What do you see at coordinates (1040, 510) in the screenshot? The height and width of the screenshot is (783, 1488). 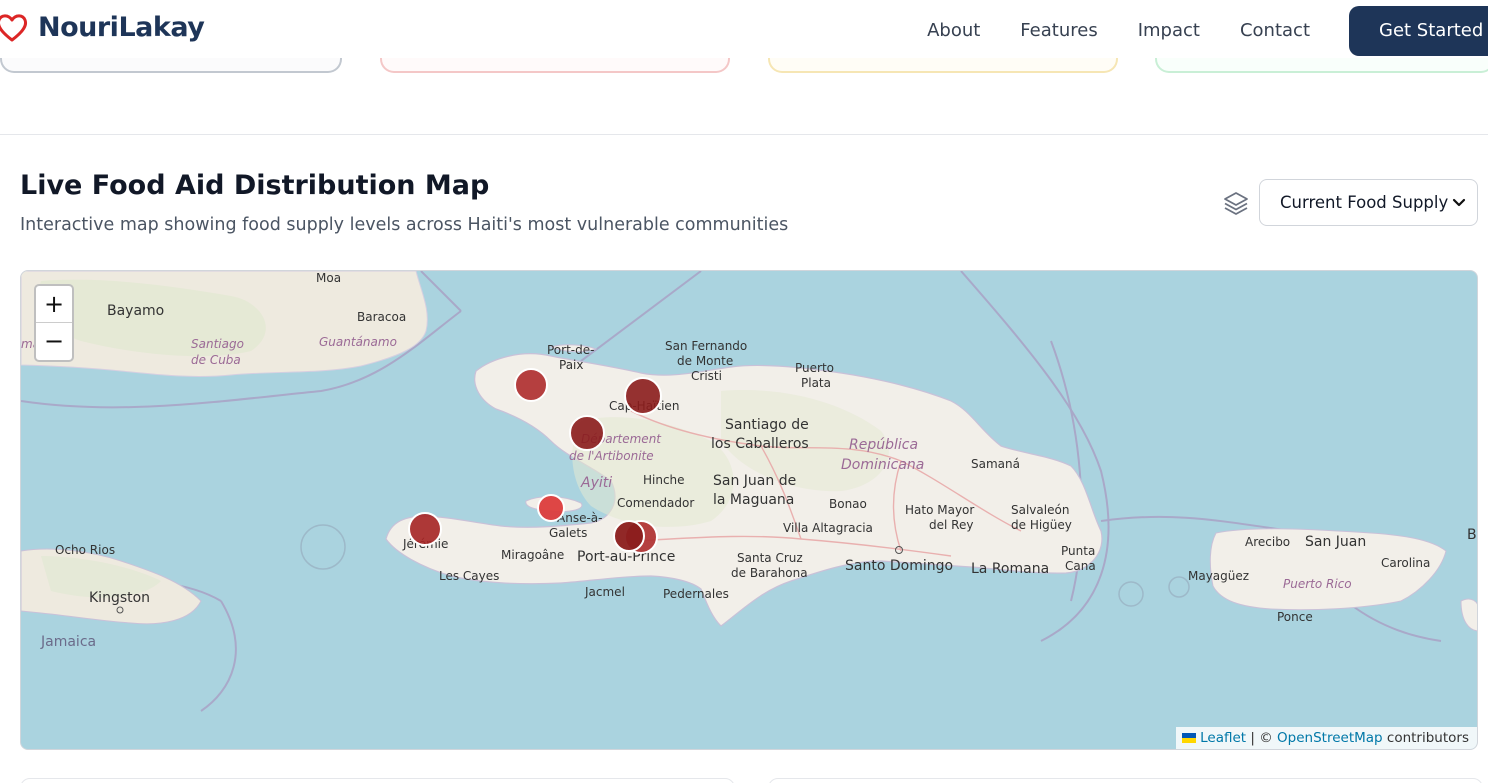 I see `map-label: Salvaleón` at bounding box center [1040, 510].